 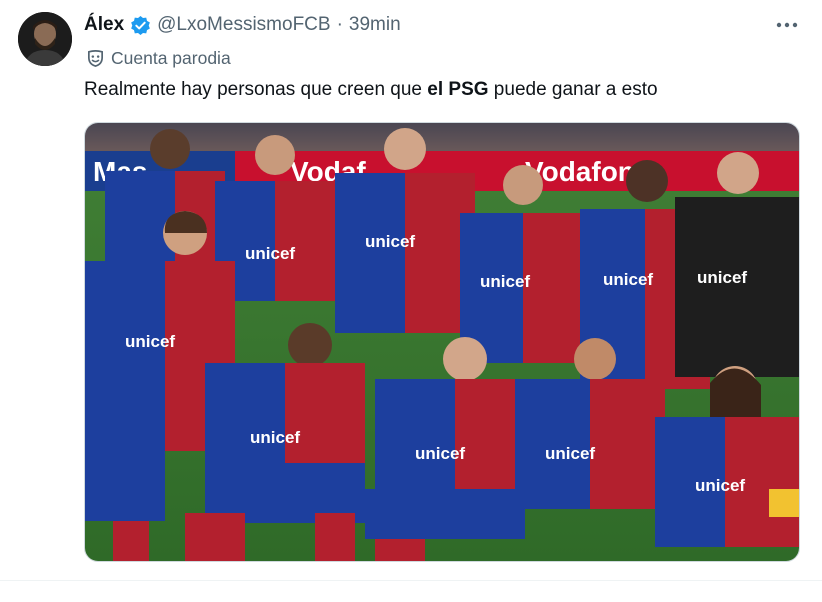 I want to click on parody-label-row: Cuenta parodia, so click(x=158, y=58).